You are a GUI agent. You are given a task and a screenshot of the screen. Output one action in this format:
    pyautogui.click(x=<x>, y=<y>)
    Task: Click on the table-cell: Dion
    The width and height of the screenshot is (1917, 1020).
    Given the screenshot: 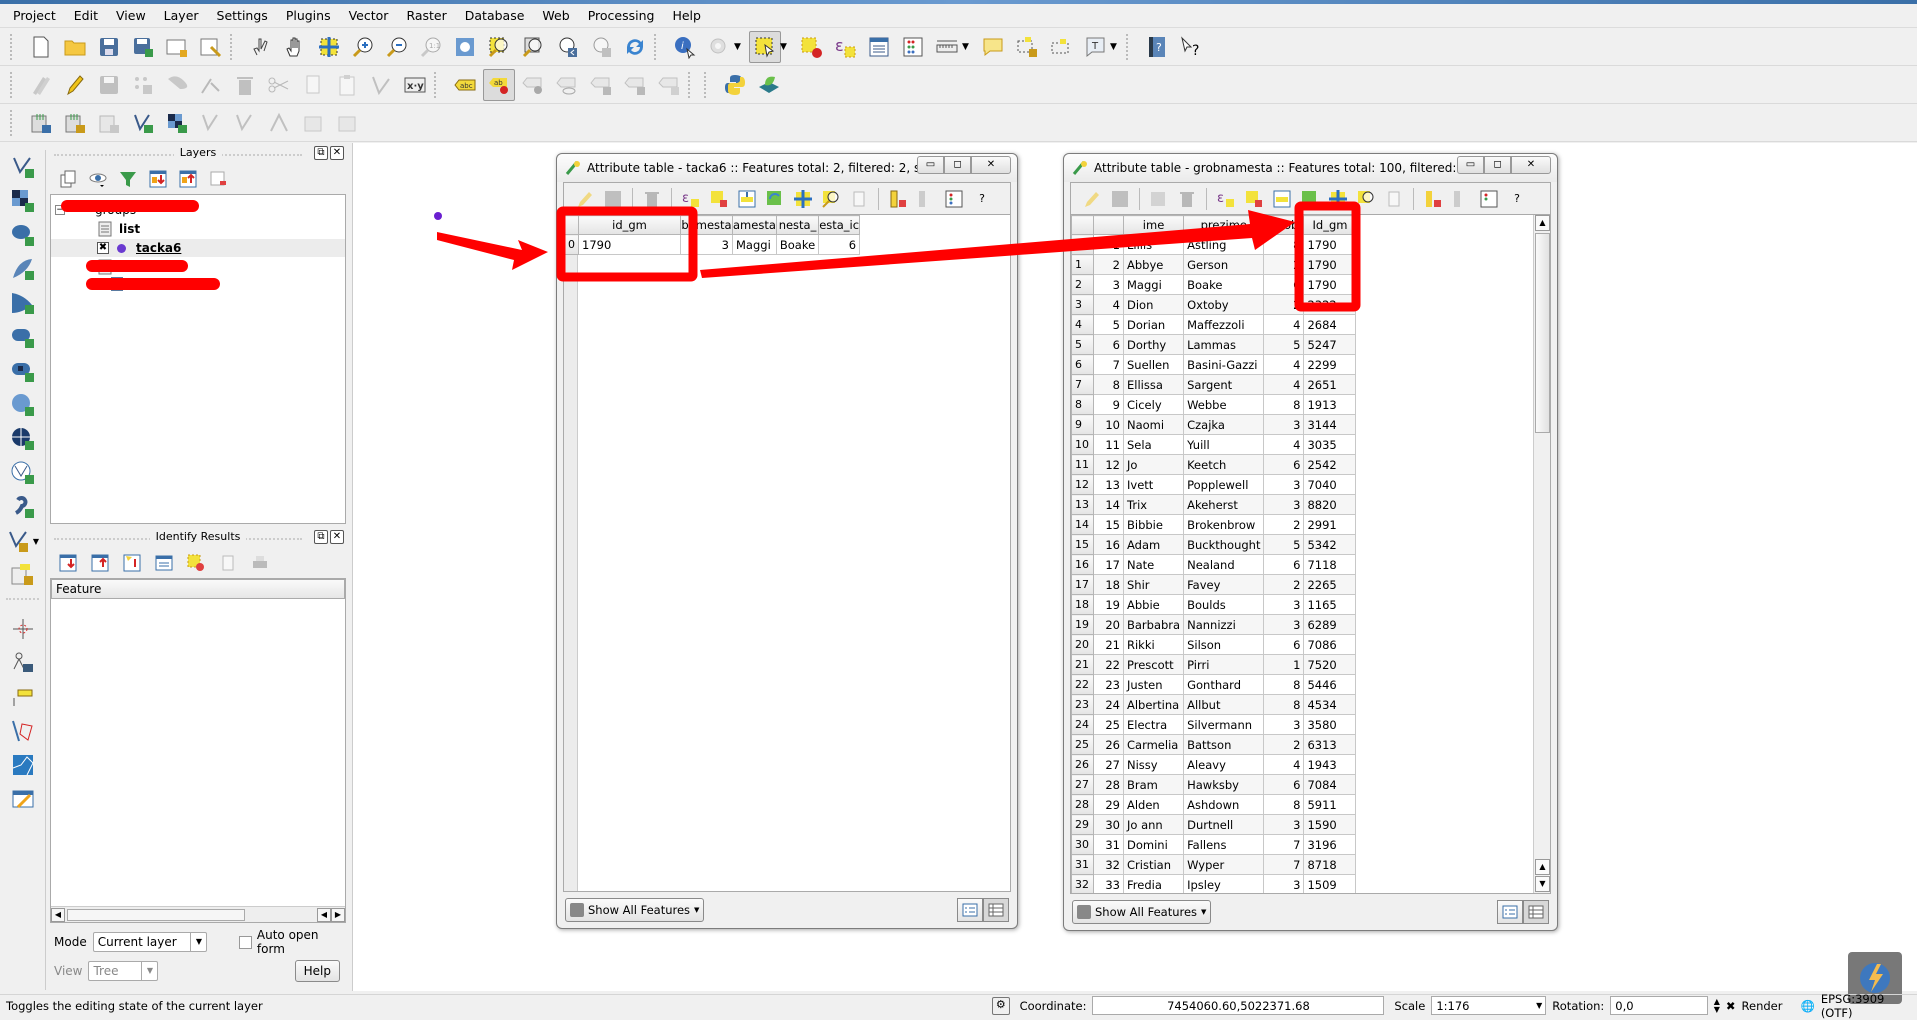 What is the action you would take?
    pyautogui.click(x=1153, y=304)
    